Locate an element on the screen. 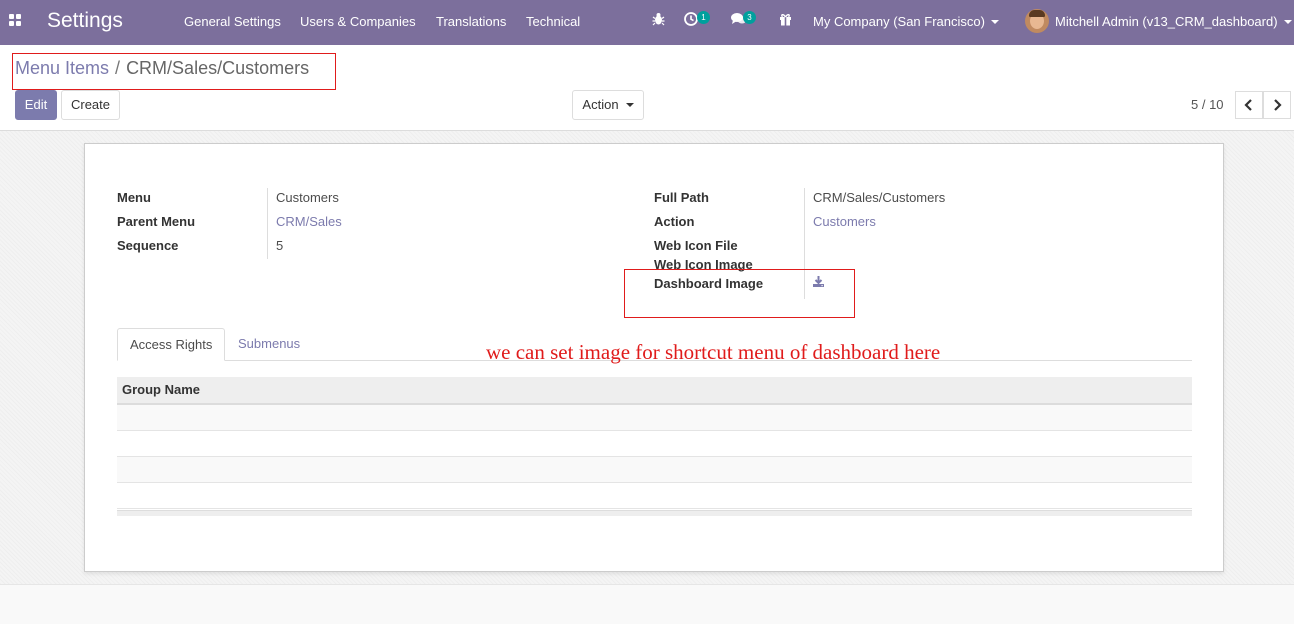 This screenshot has width=1294, height=624. sequence-value: 5 is located at coordinates (280, 245).